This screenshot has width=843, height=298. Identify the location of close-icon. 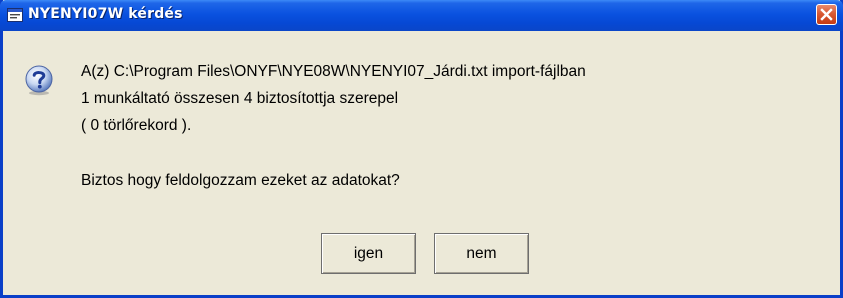
(826, 14).